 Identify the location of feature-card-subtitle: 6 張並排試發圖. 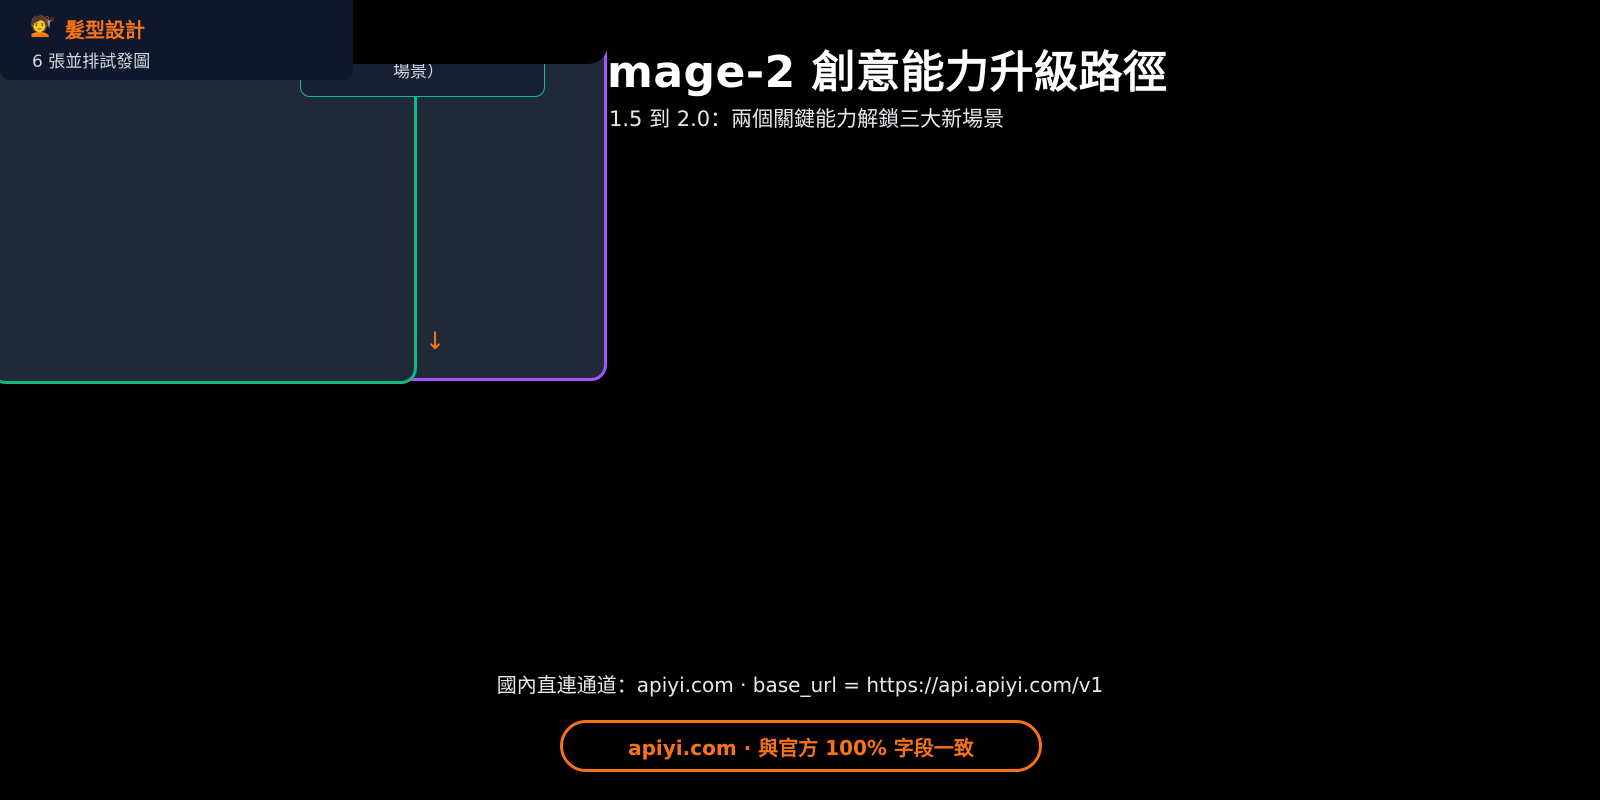
(91, 62).